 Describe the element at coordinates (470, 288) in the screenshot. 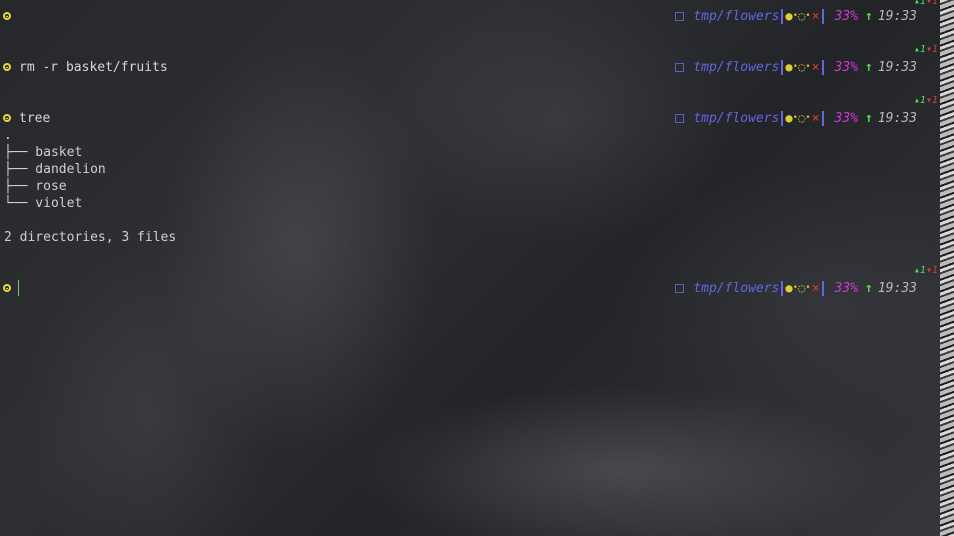

I see `active-prompt-line: tmp/flowers ● • ◌ • × 33% ↑ 19:33` at that location.